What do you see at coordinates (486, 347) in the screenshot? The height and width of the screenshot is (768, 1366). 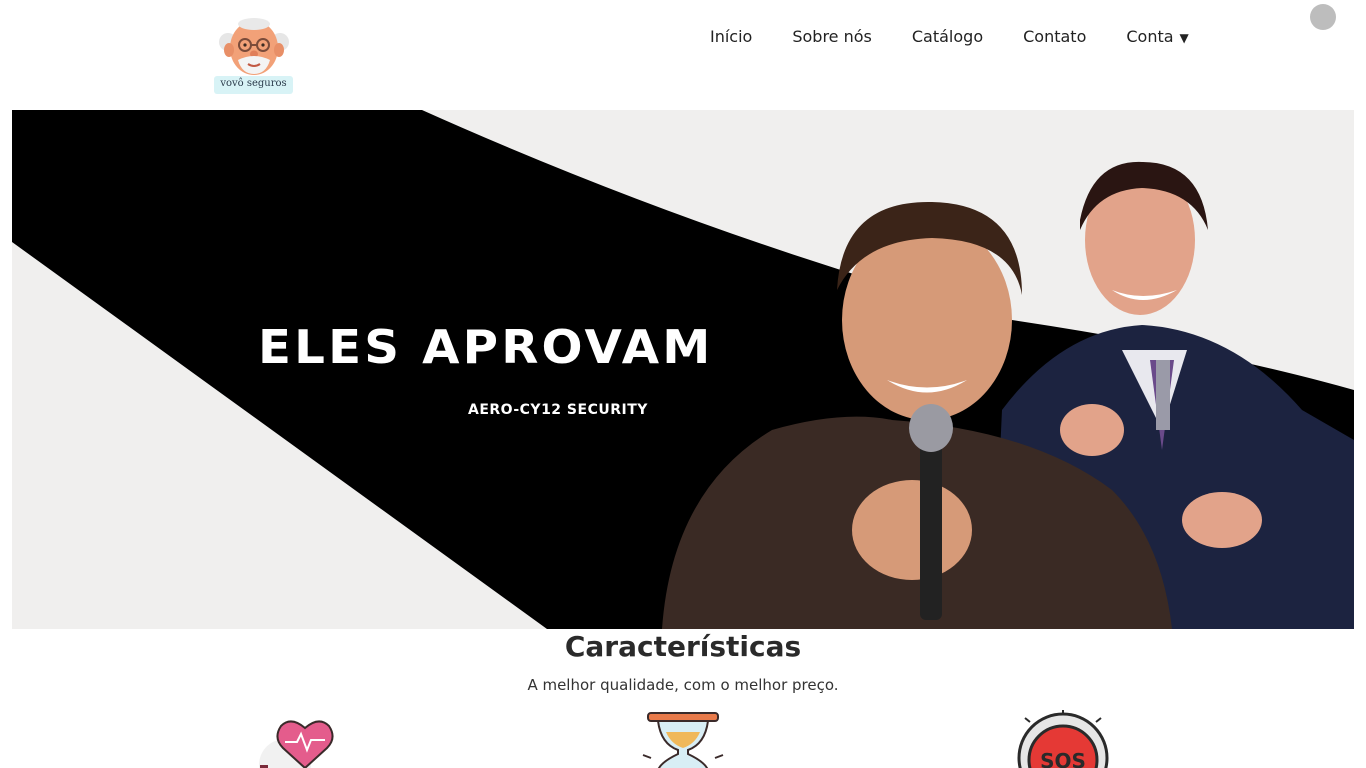 I see `hero-title: ELES APROVAM` at bounding box center [486, 347].